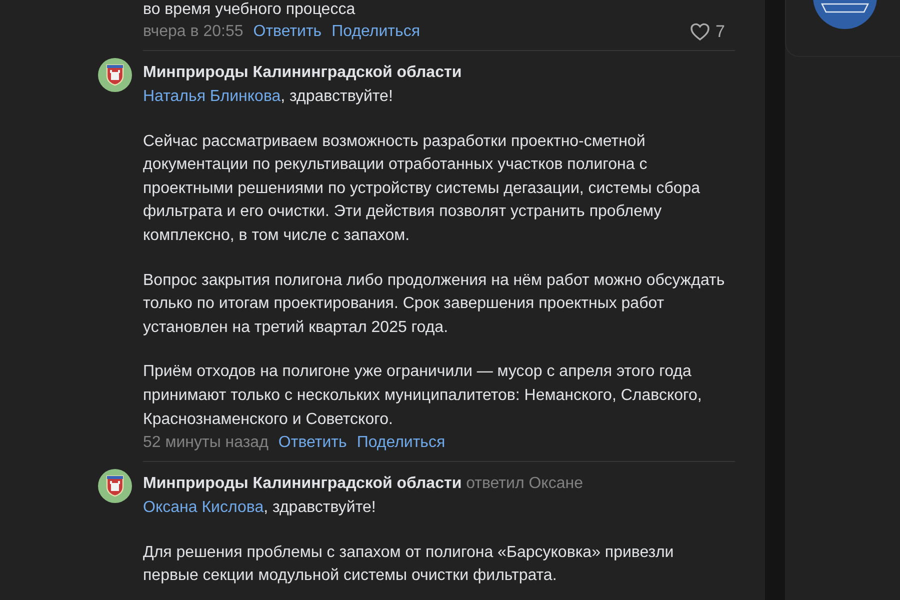 This screenshot has width=900, height=600. Describe the element at coordinates (434, 304) in the screenshot. I see `comment-paragraph: Вопрос закрытия полигона либо продолжения на нём работ можно обсуждать только по итогам проектирования. Срок завершения проектных работ установлен на третий квартал 2025 года.` at that location.